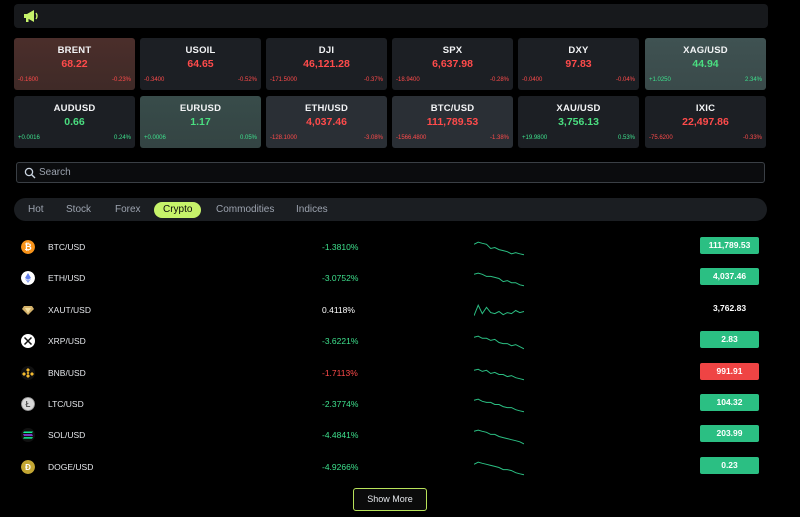 Image resolution: width=800 pixels, height=517 pixels. I want to click on change-percent: -4.9266%, so click(340, 466).